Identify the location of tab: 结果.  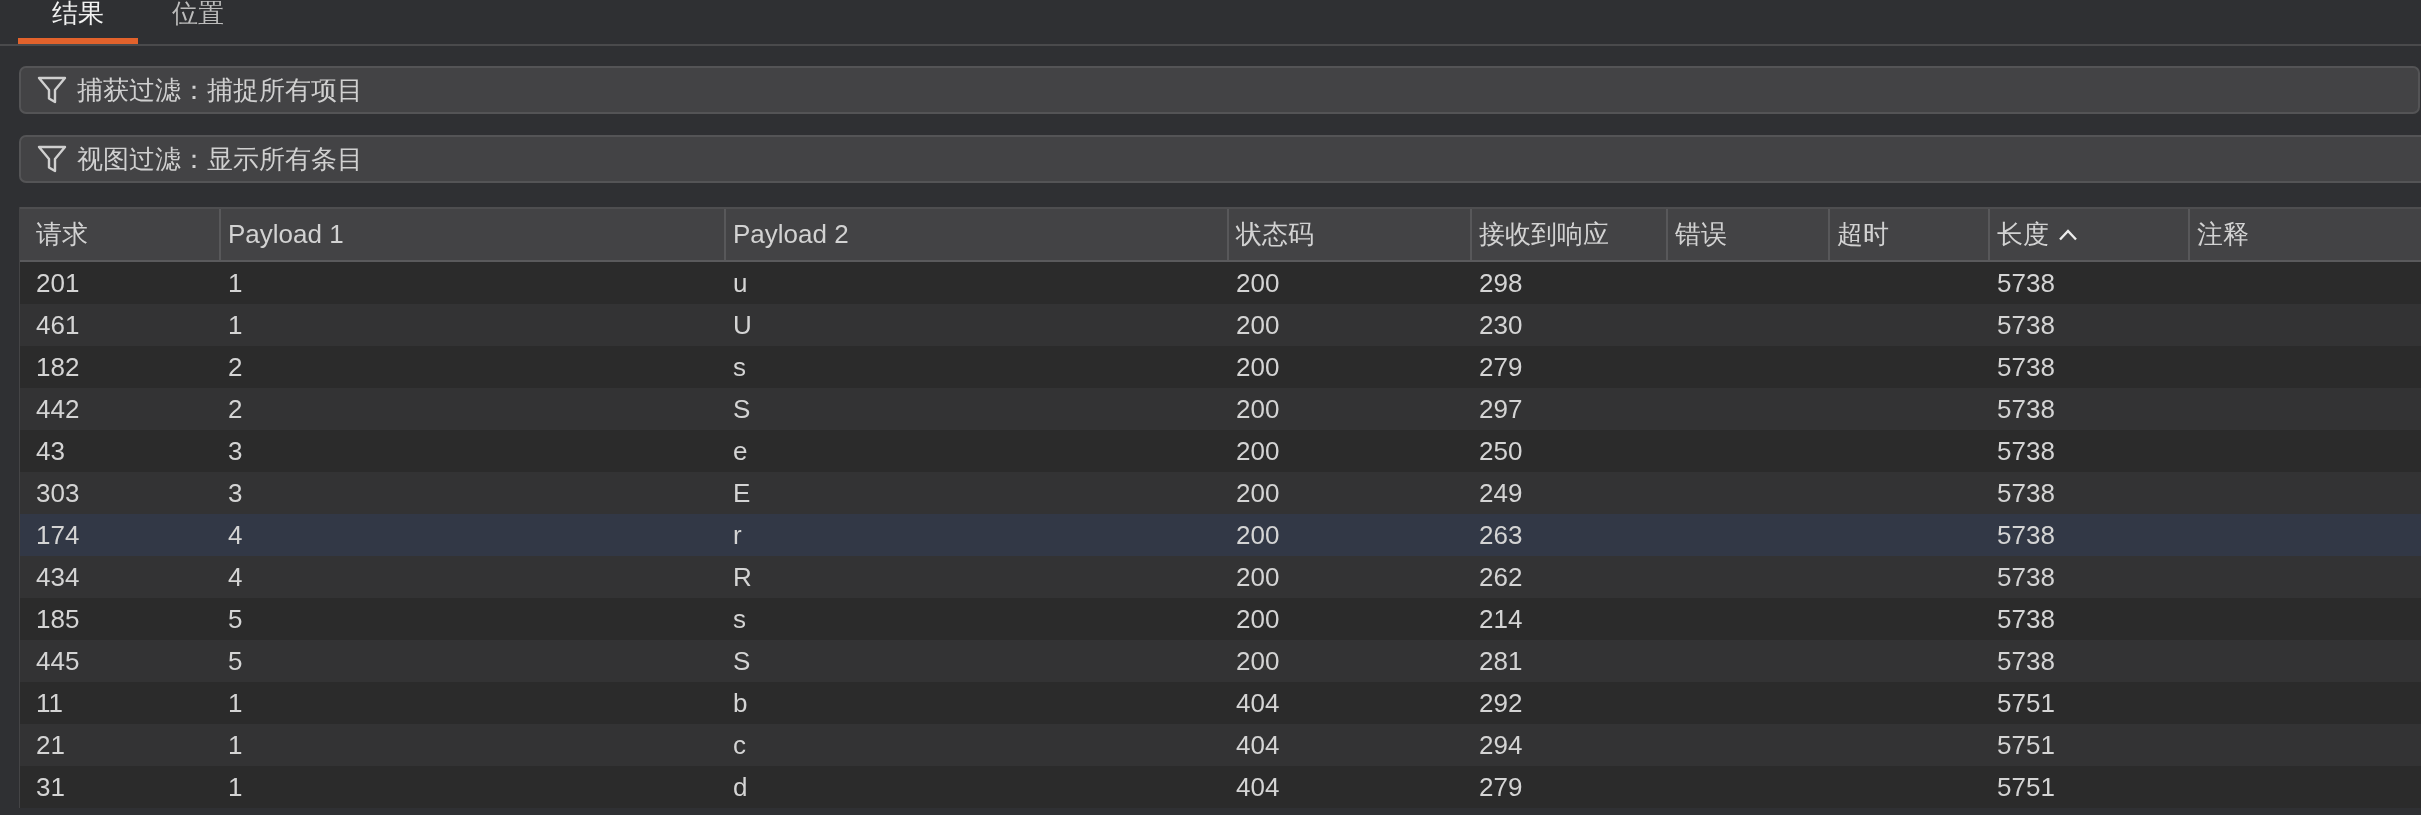
(78, 22).